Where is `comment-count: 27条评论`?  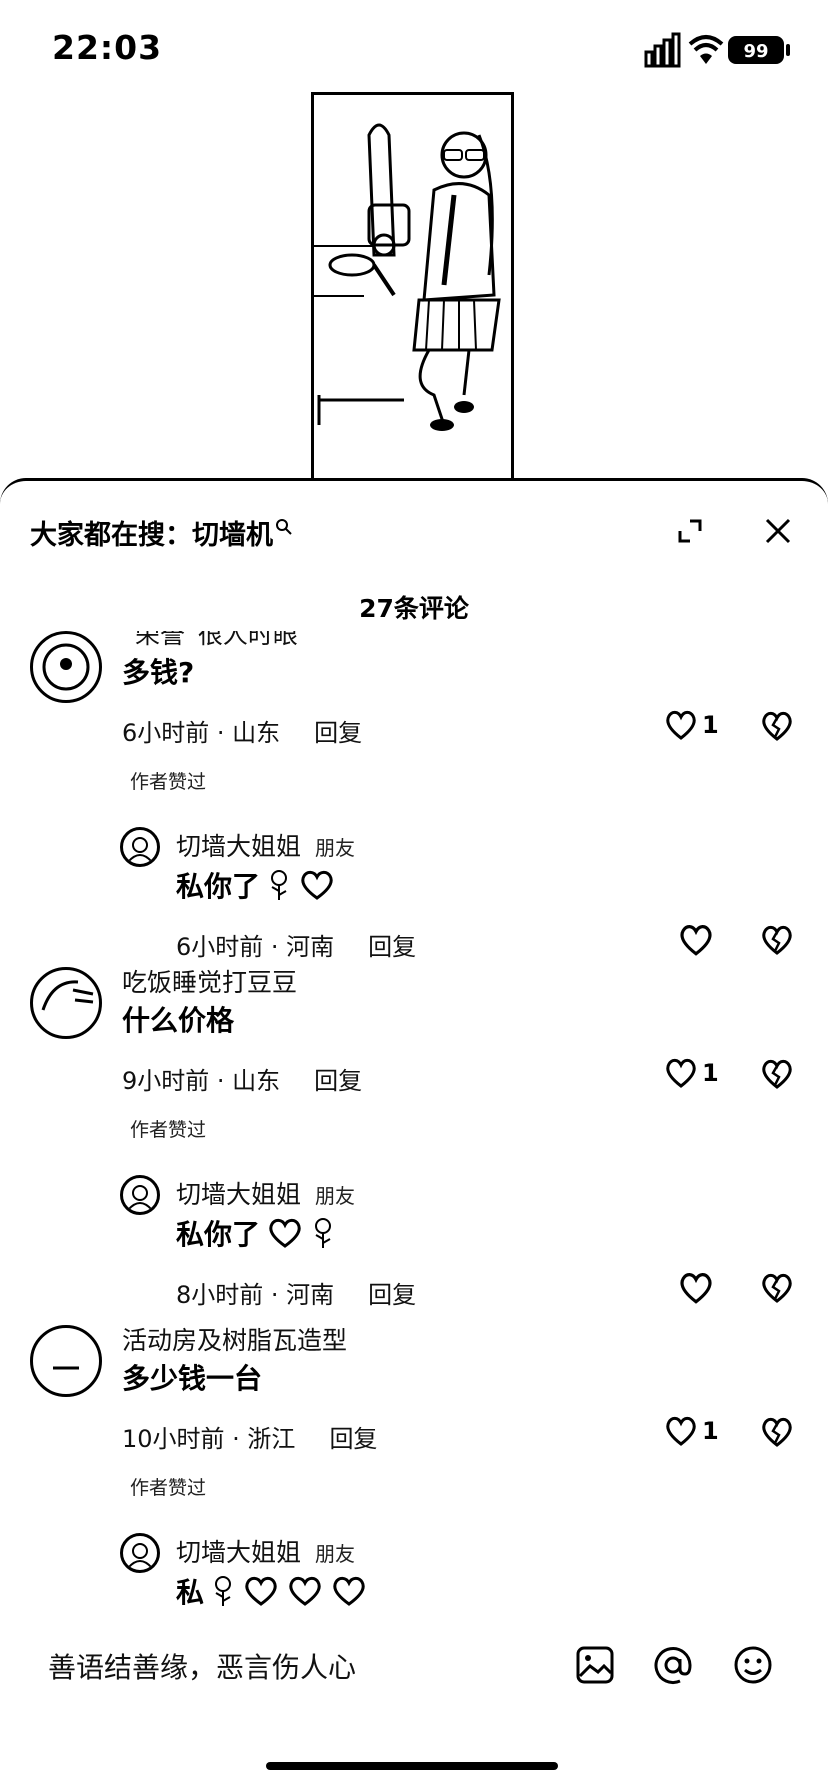
comment-count: 27条评论 is located at coordinates (414, 608).